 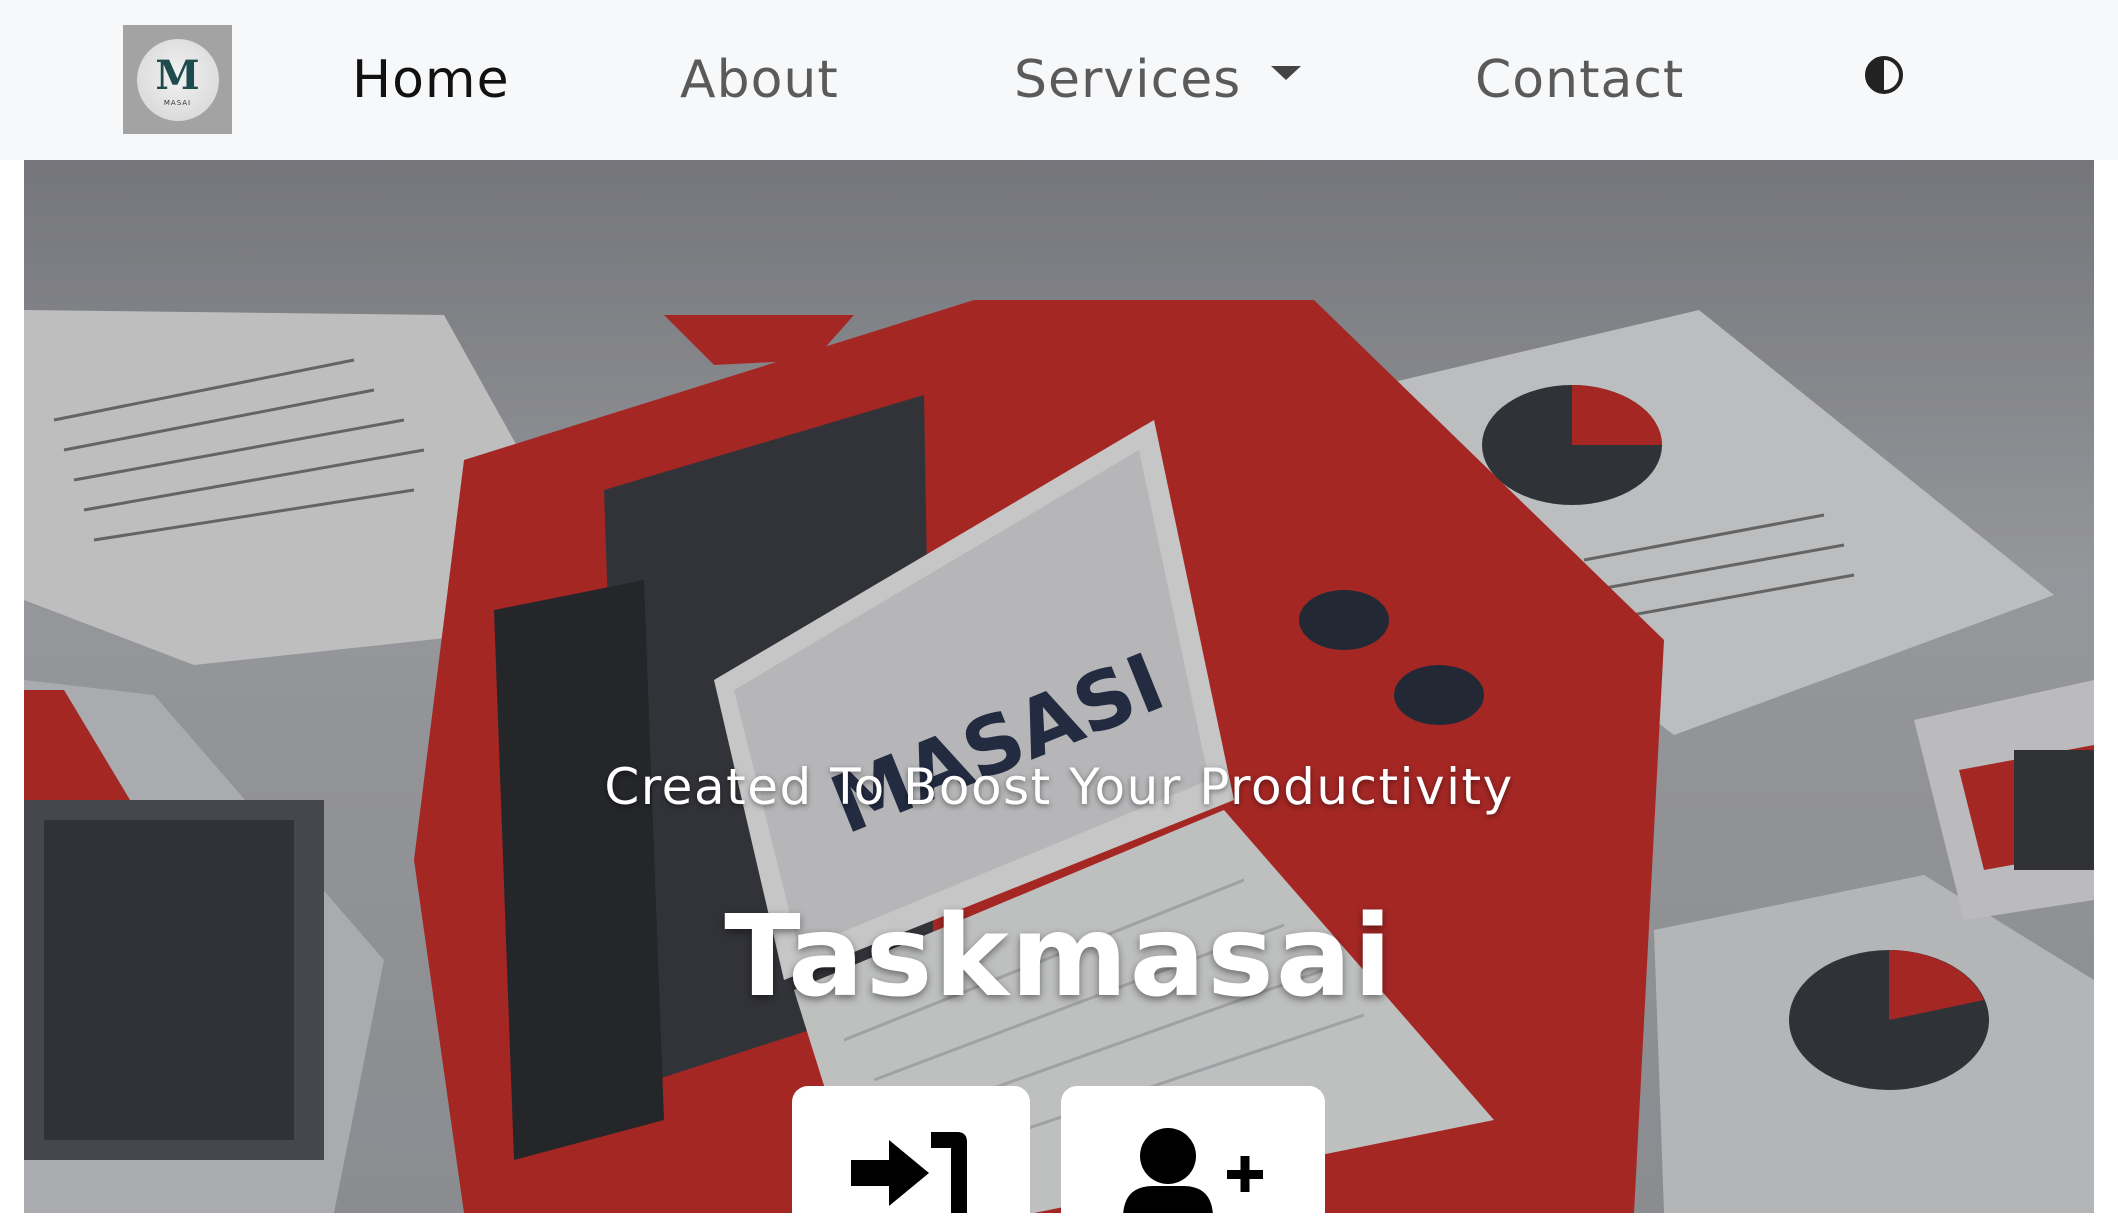 What do you see at coordinates (177, 75) in the screenshot?
I see `logo-monogram: M` at bounding box center [177, 75].